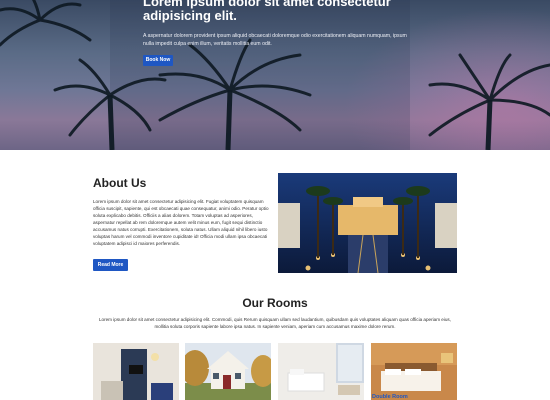  I want to click on read-more-button: Read More, so click(110, 265).